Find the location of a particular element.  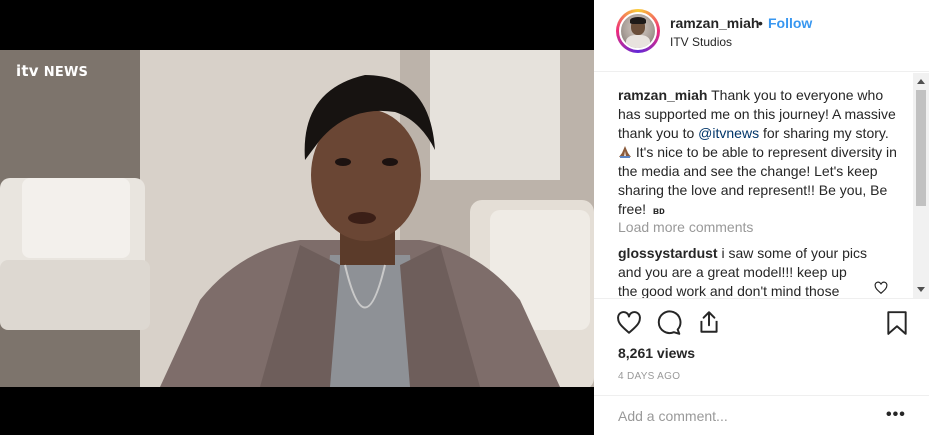

heart-icon is located at coordinates (629, 323).